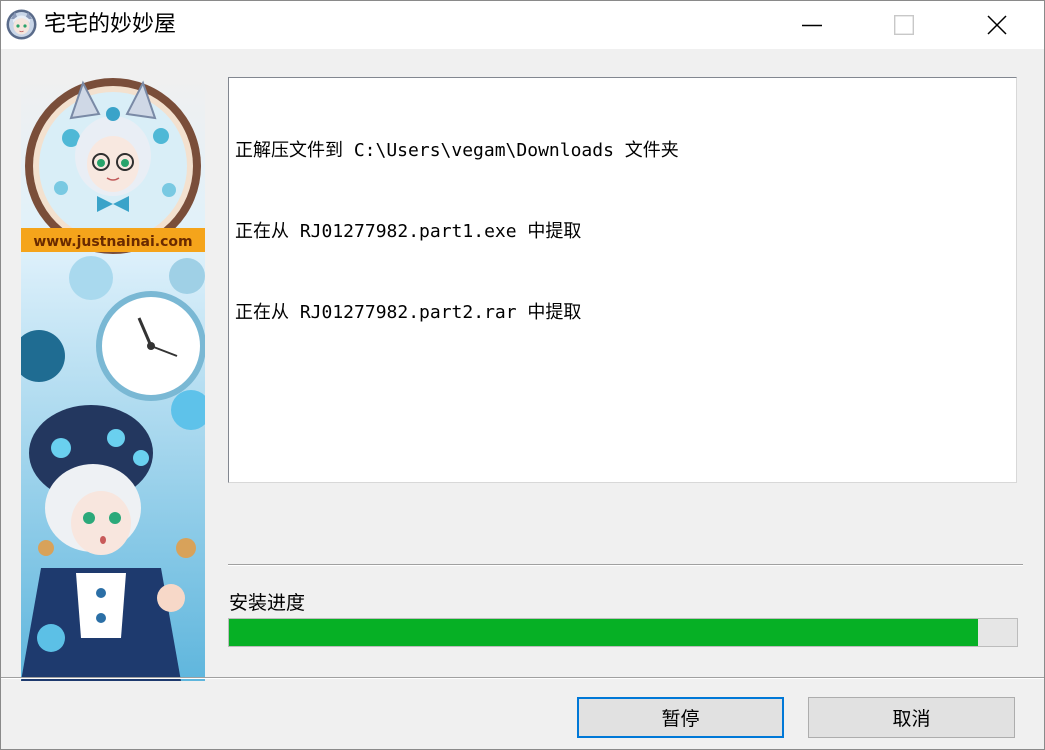  I want to click on minimize-icon, so click(812, 25).